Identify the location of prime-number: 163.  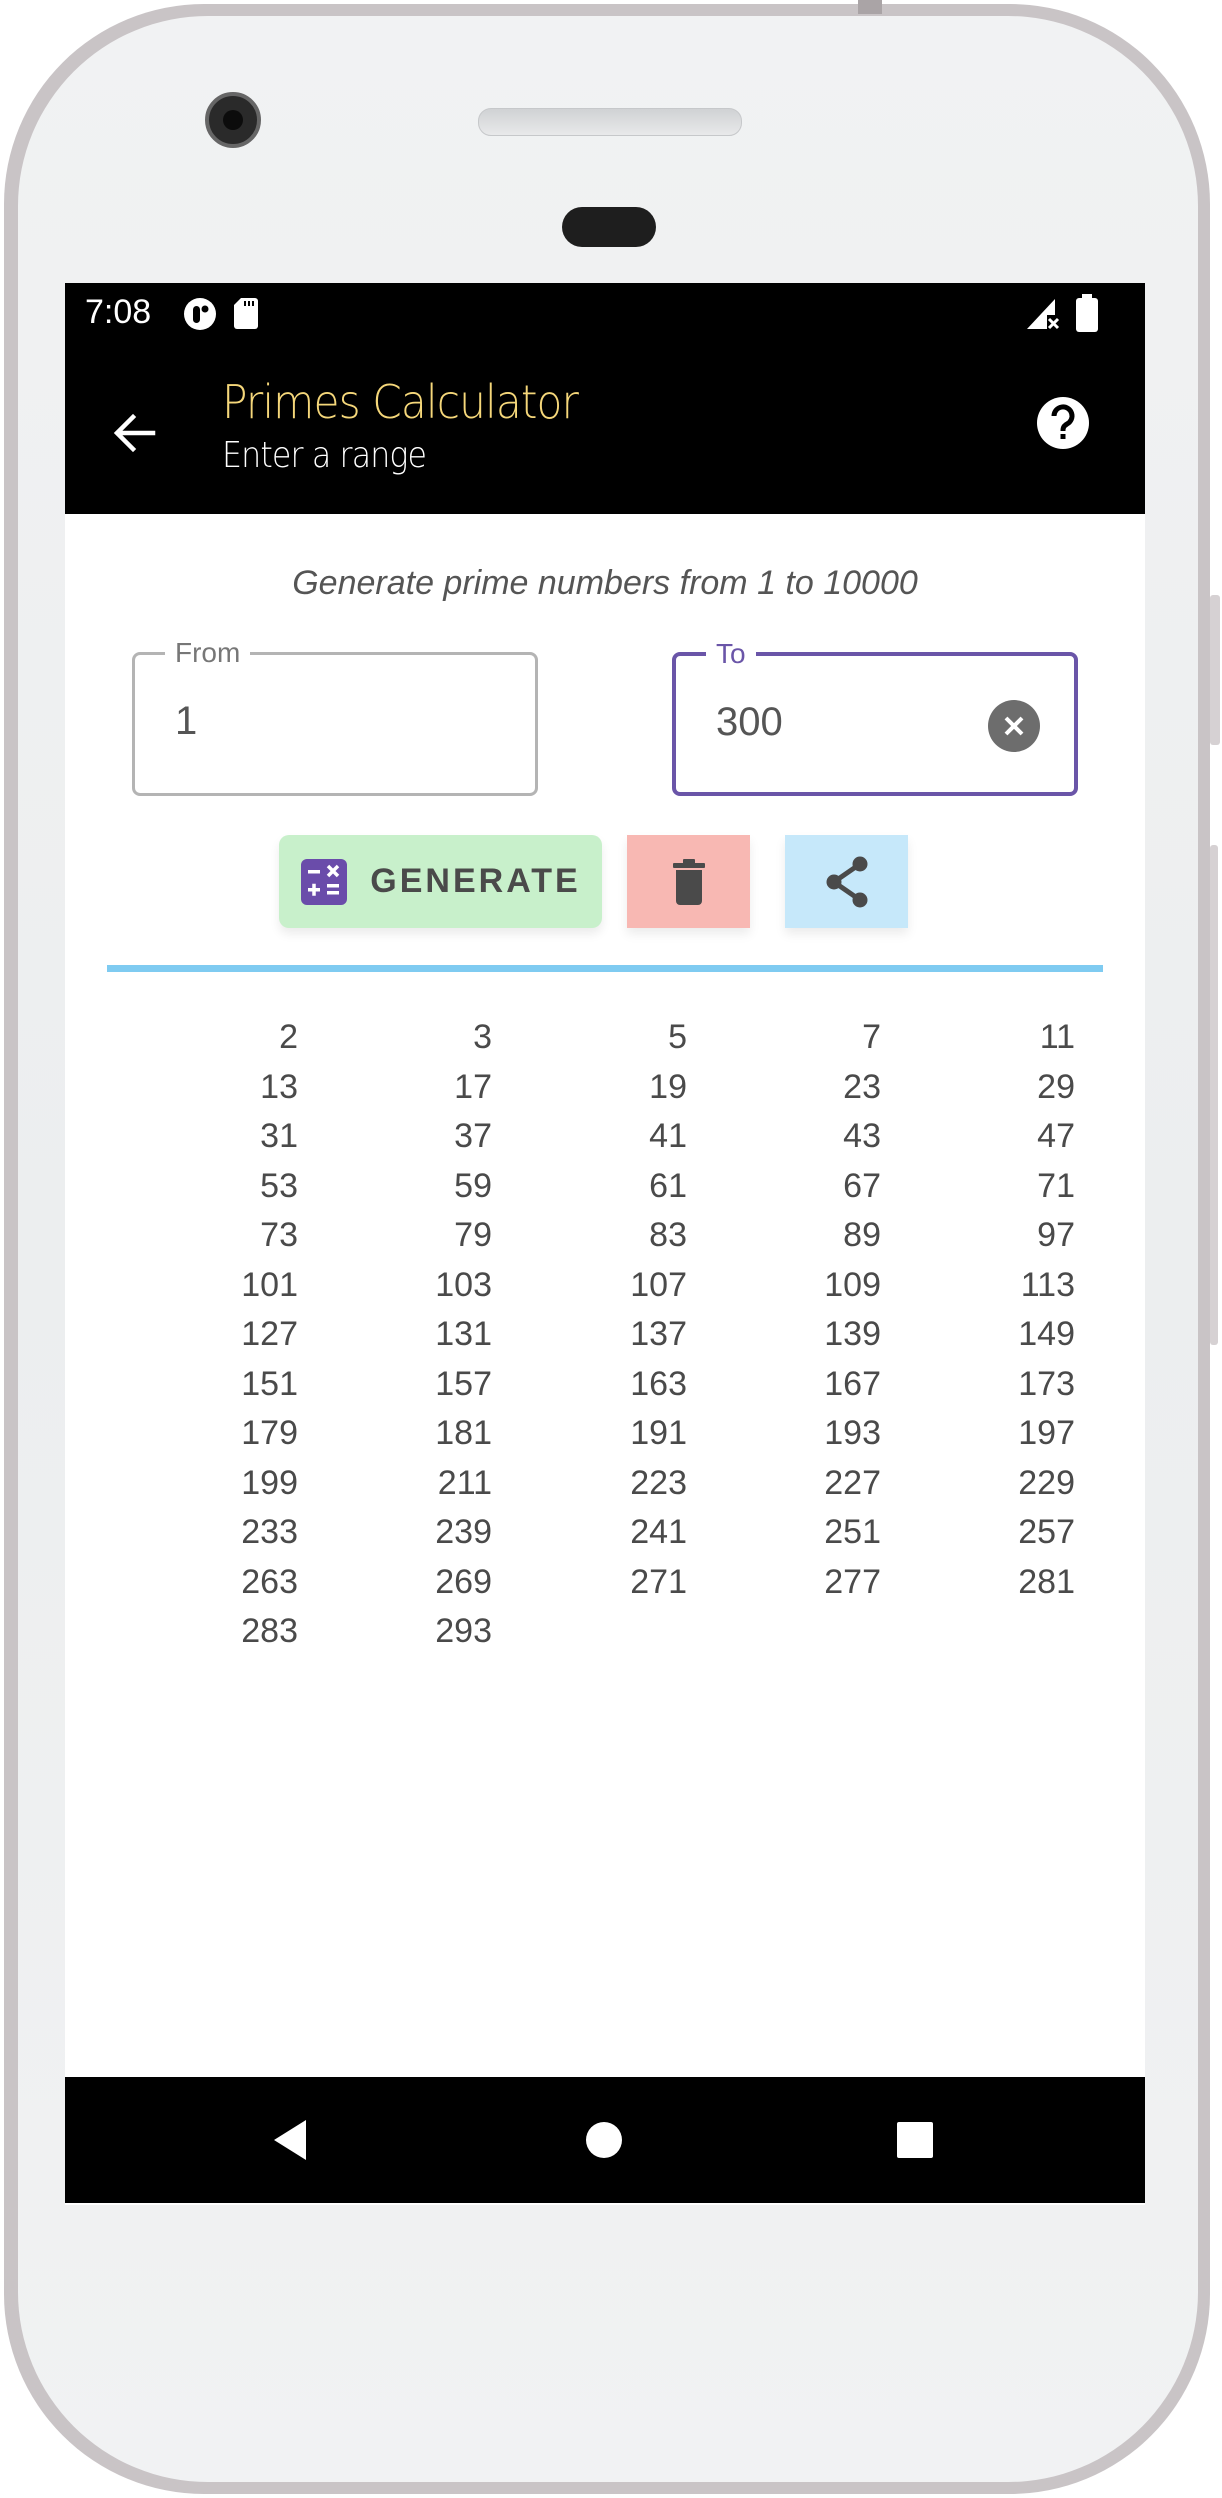
(658, 1383).